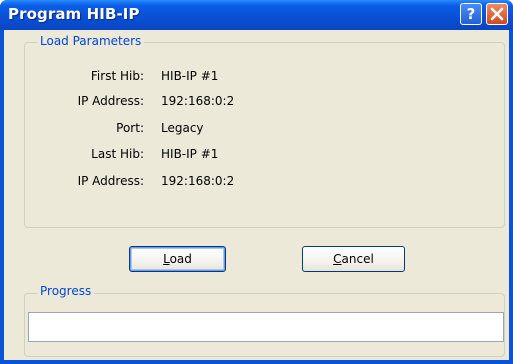  Describe the element at coordinates (117, 76) in the screenshot. I see `first-hib-label: First Hib:` at that location.